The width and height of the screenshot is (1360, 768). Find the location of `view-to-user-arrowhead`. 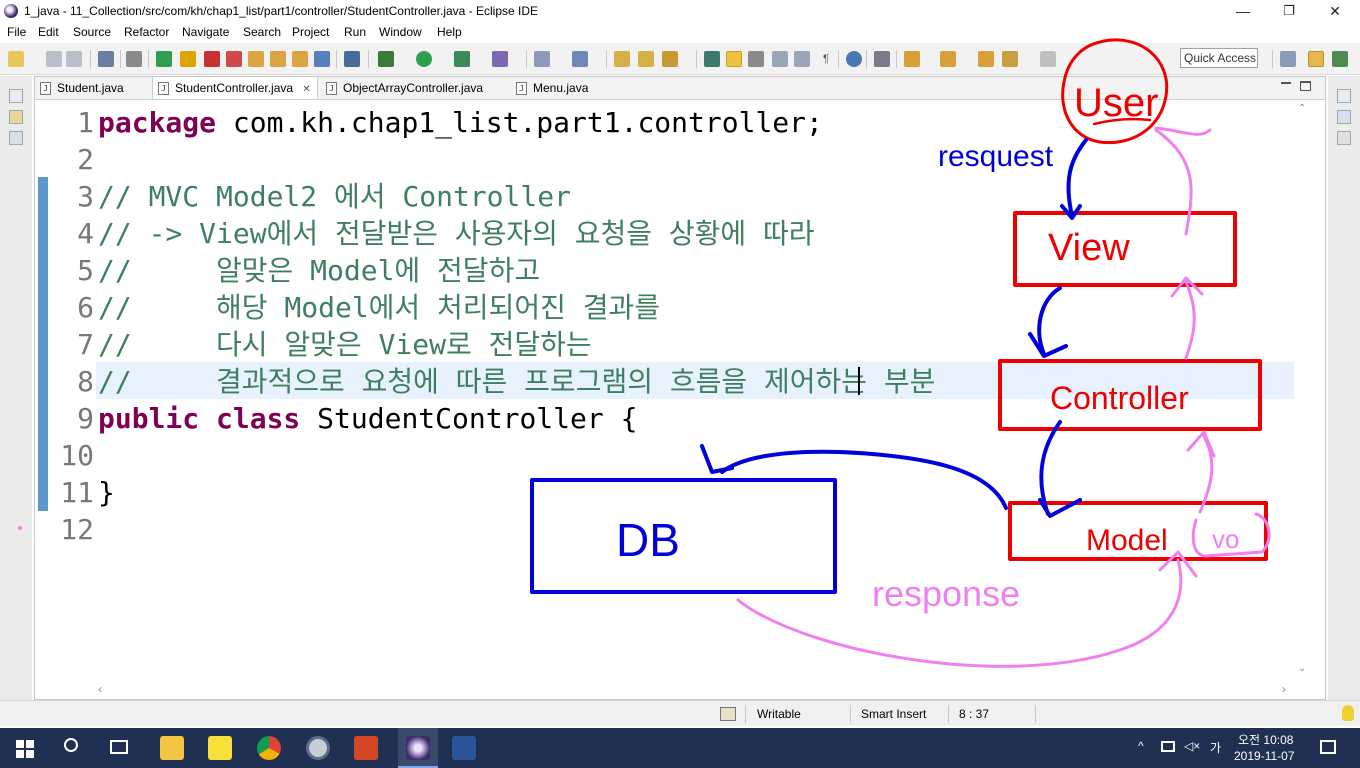

view-to-user-arrowhead is located at coordinates (1183, 131).